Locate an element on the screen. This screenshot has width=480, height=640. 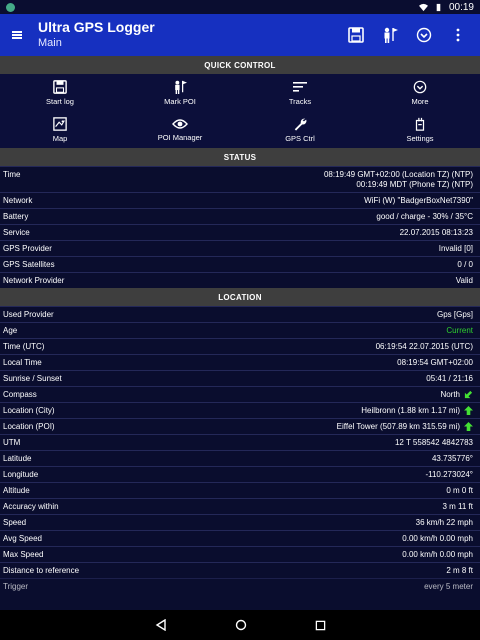
dropdown-button is located at coordinates (424, 35).